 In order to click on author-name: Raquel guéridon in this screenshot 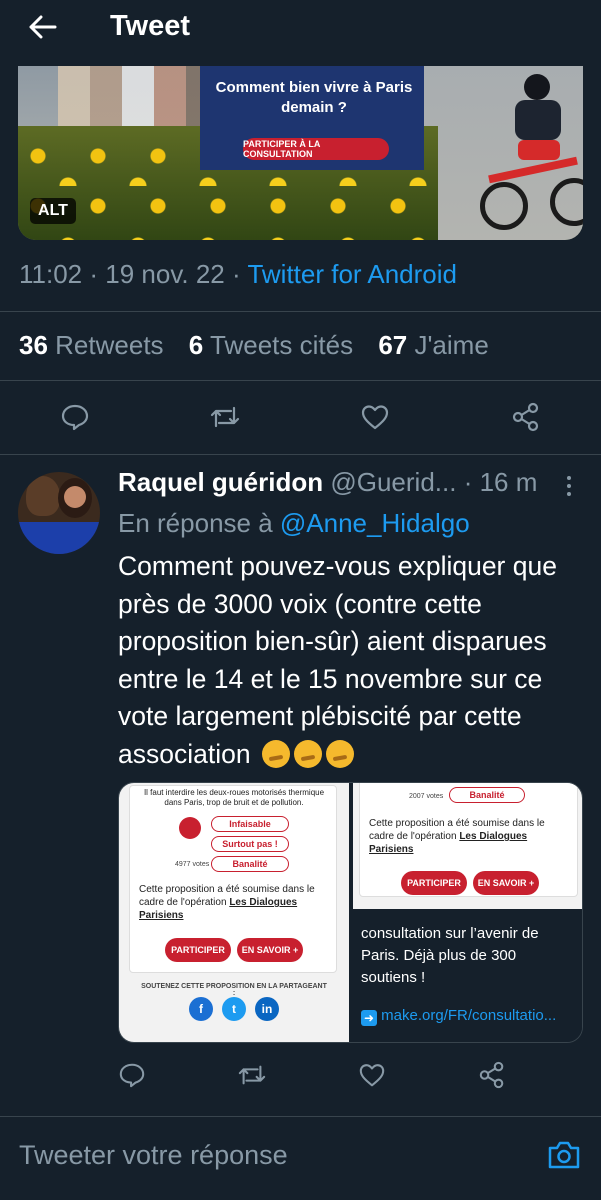, I will do `click(220, 482)`.